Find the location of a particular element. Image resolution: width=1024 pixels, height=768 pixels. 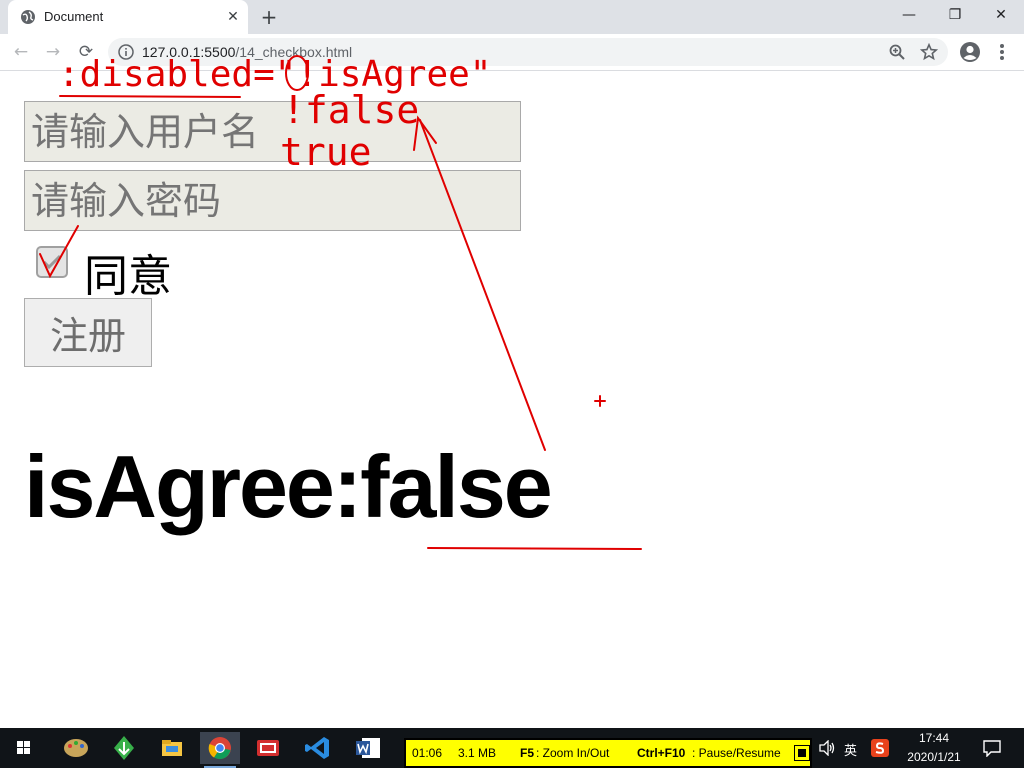

globe-icon is located at coordinates (28, 17).